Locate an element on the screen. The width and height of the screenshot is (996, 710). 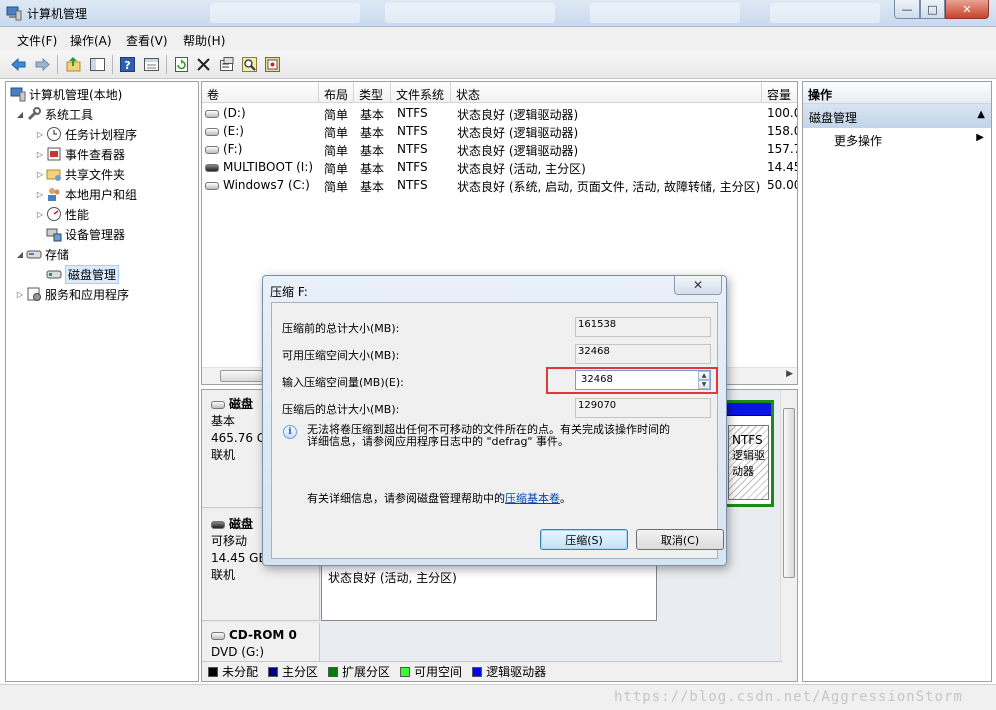
users-icon is located at coordinates (54, 194).